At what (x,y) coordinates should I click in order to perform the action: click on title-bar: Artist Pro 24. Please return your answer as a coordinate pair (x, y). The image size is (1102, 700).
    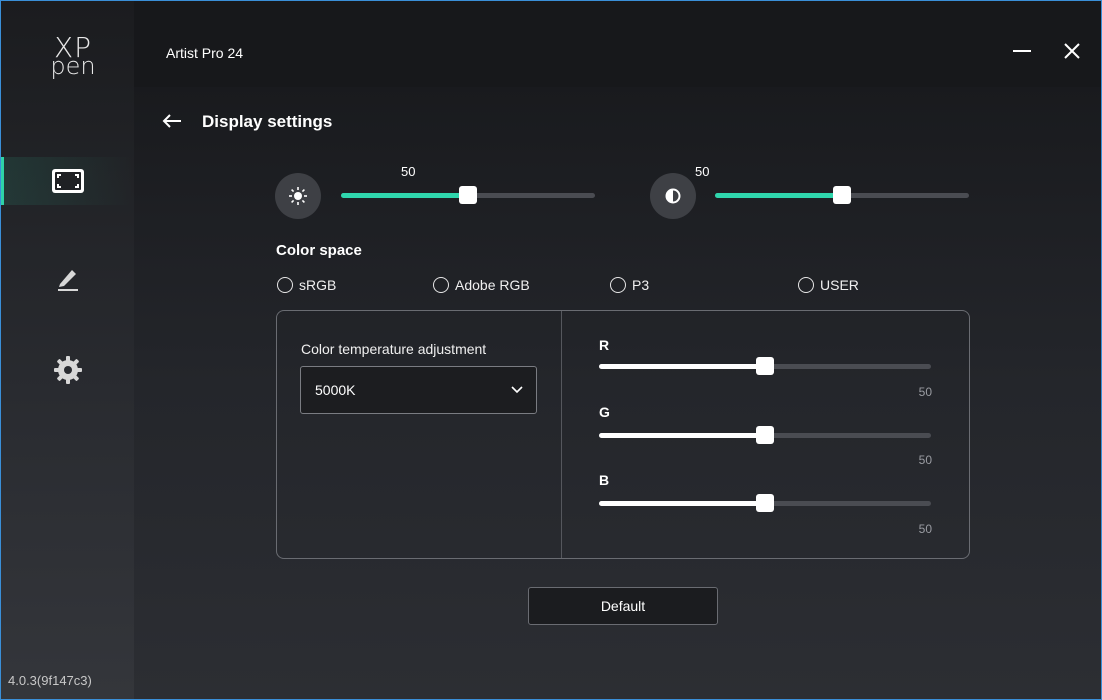
    Looking at the image, I should click on (617, 44).